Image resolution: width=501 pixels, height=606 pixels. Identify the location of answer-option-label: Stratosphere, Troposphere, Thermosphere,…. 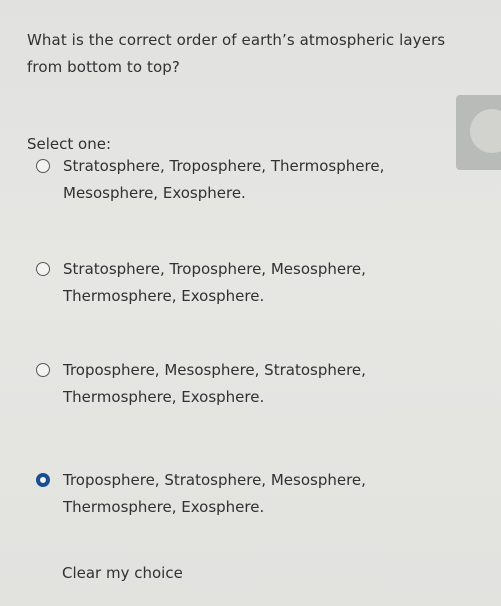
(233, 180).